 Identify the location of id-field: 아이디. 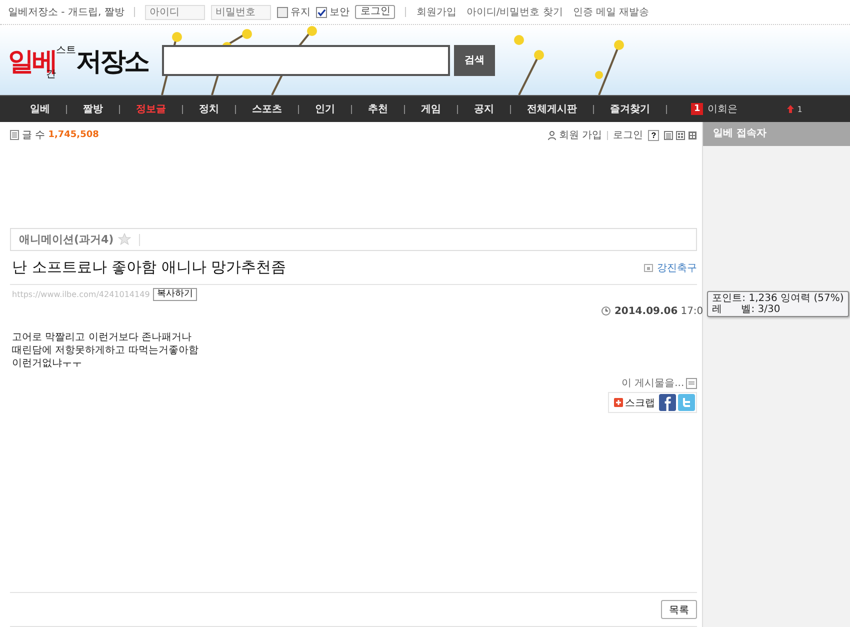
(175, 12).